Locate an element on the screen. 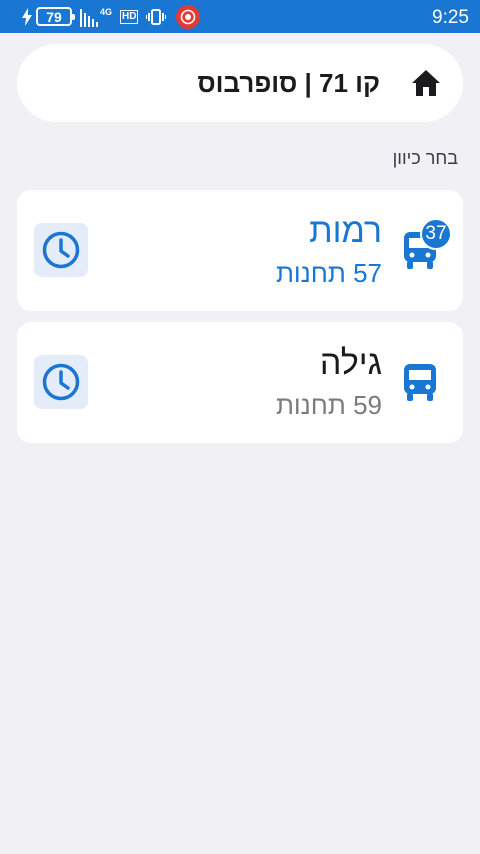 The image size is (480, 854). direction-card: רמות 57 תחנות 37 is located at coordinates (240, 250).